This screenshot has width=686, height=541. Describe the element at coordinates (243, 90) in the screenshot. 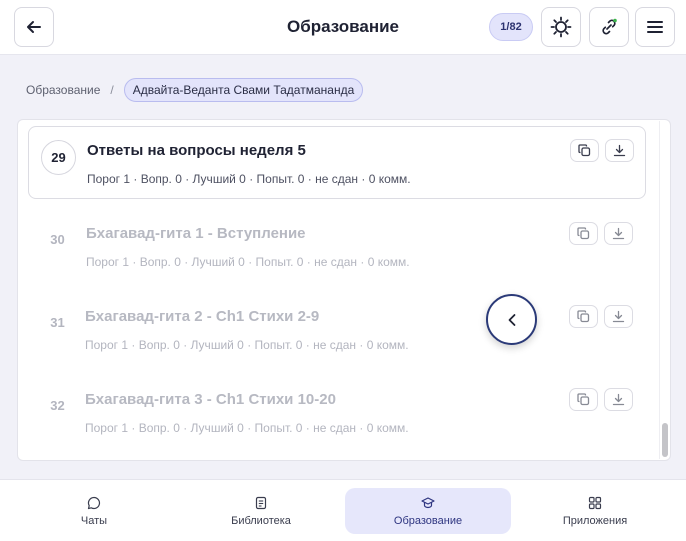

I see `breadcrumb-current-course: Адвайта-Веданта Свами Тадатмананда` at that location.